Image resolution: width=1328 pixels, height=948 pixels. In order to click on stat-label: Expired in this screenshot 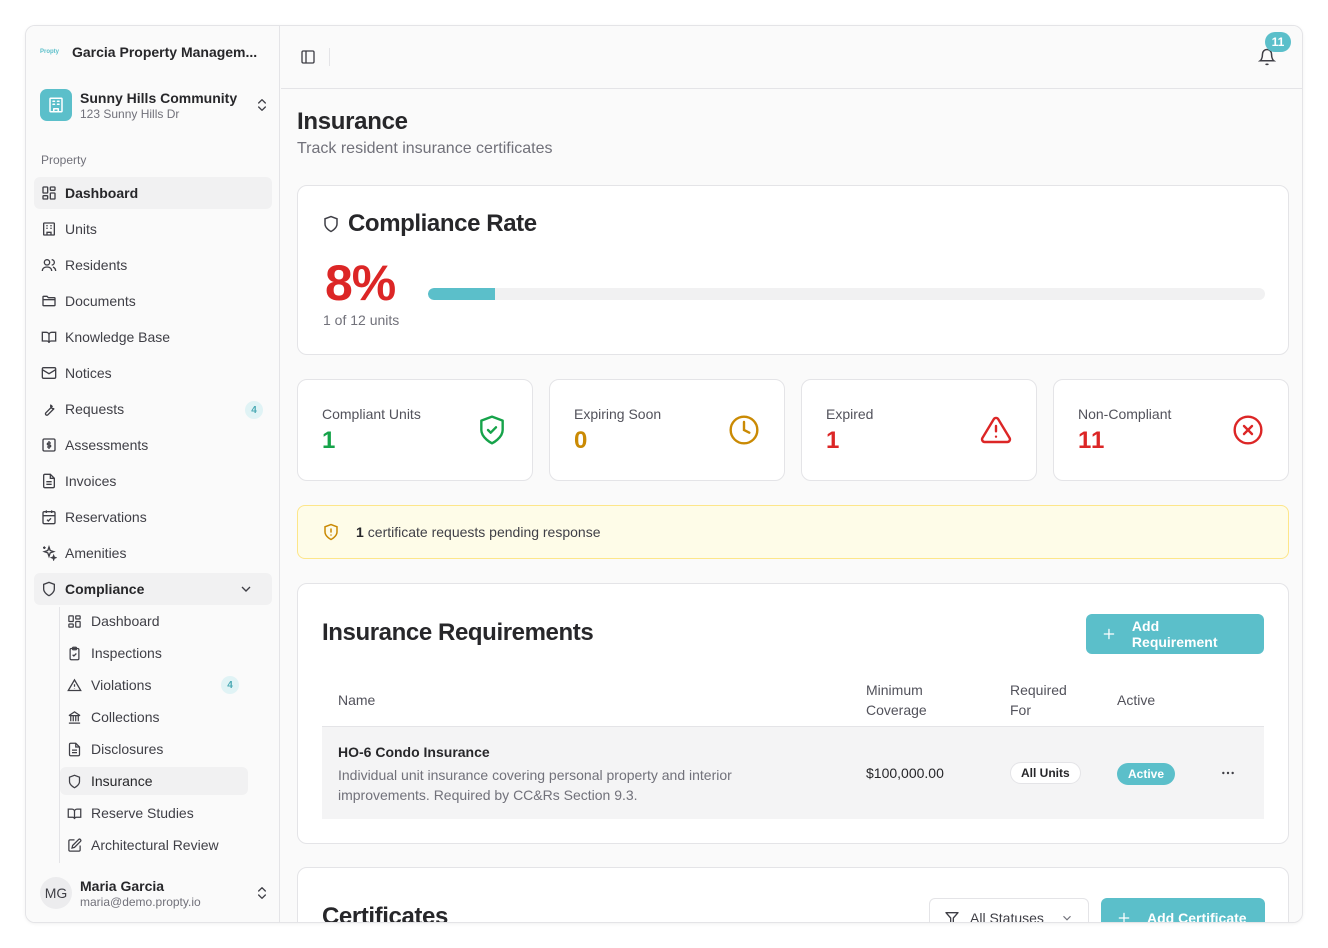, I will do `click(850, 414)`.